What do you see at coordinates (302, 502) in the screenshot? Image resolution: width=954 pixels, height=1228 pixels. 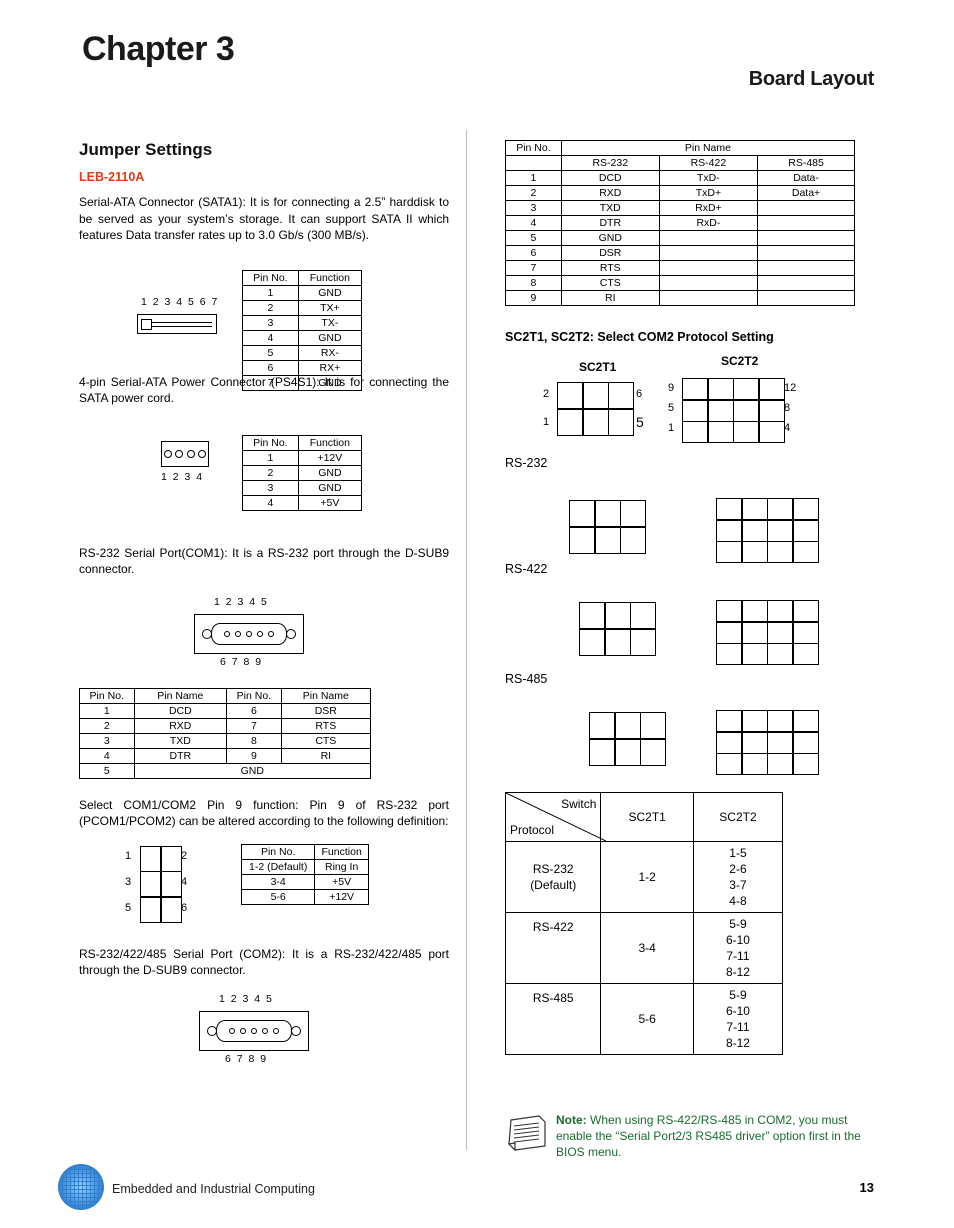 I see `table-row: 4 +5V` at bounding box center [302, 502].